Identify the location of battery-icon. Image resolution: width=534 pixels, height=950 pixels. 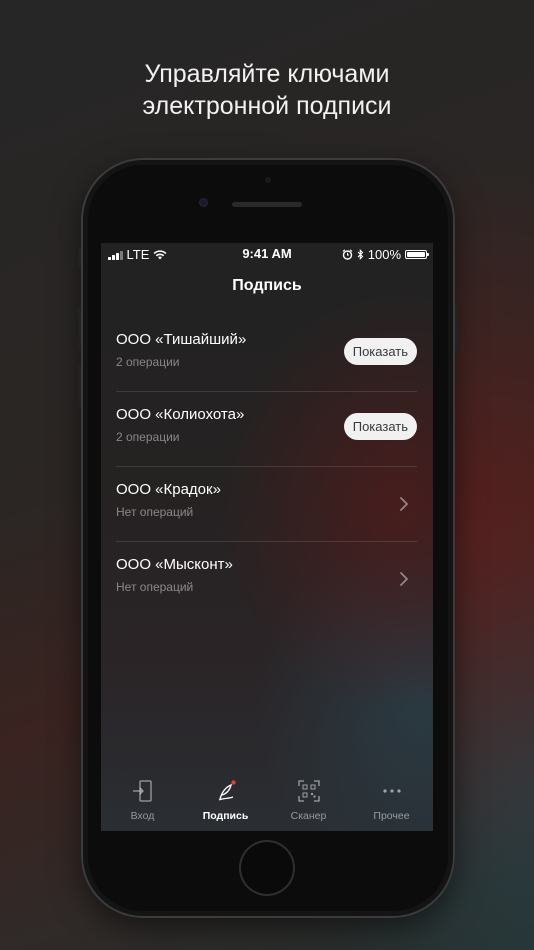
(417, 254).